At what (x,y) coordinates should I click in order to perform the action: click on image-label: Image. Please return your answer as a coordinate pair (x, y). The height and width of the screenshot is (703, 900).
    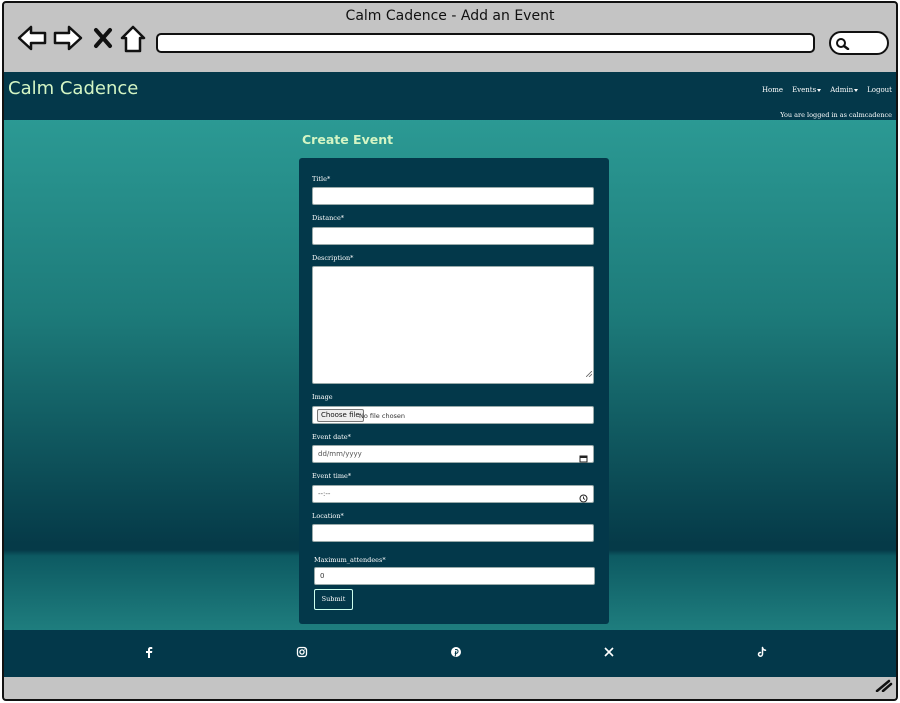
    Looking at the image, I should click on (322, 397).